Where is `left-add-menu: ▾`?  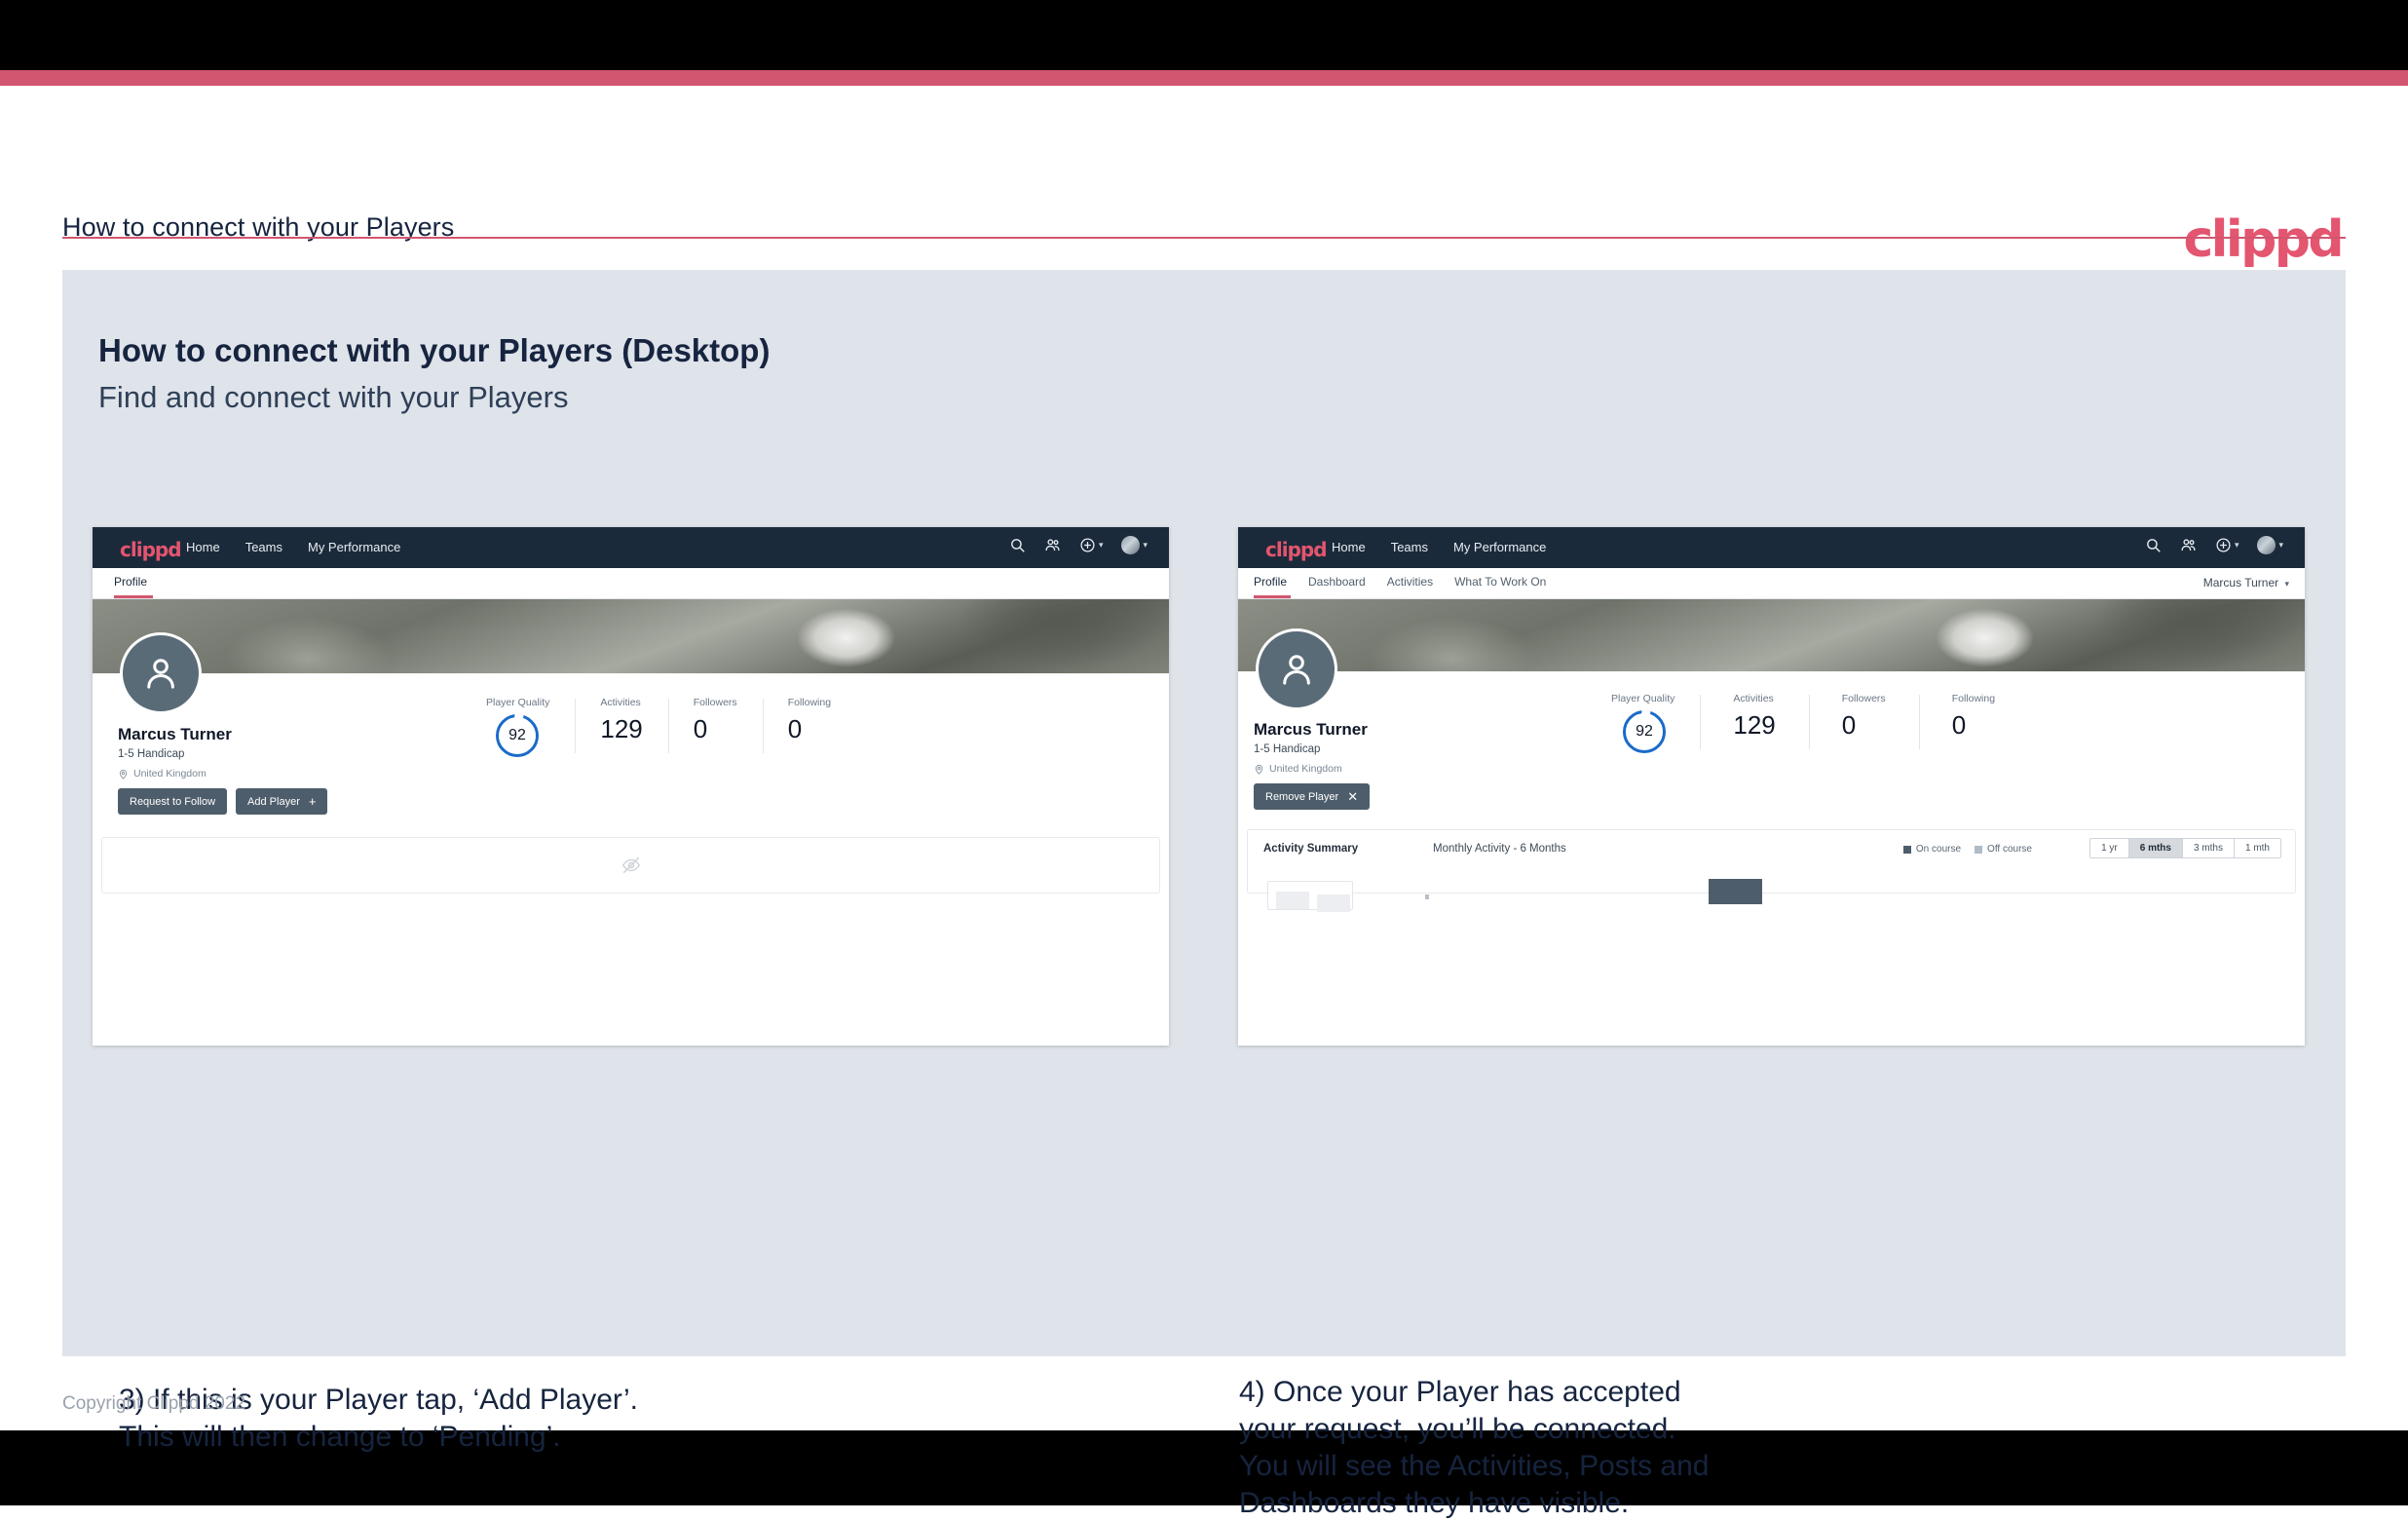 left-add-menu: ▾ is located at coordinates (1091, 545).